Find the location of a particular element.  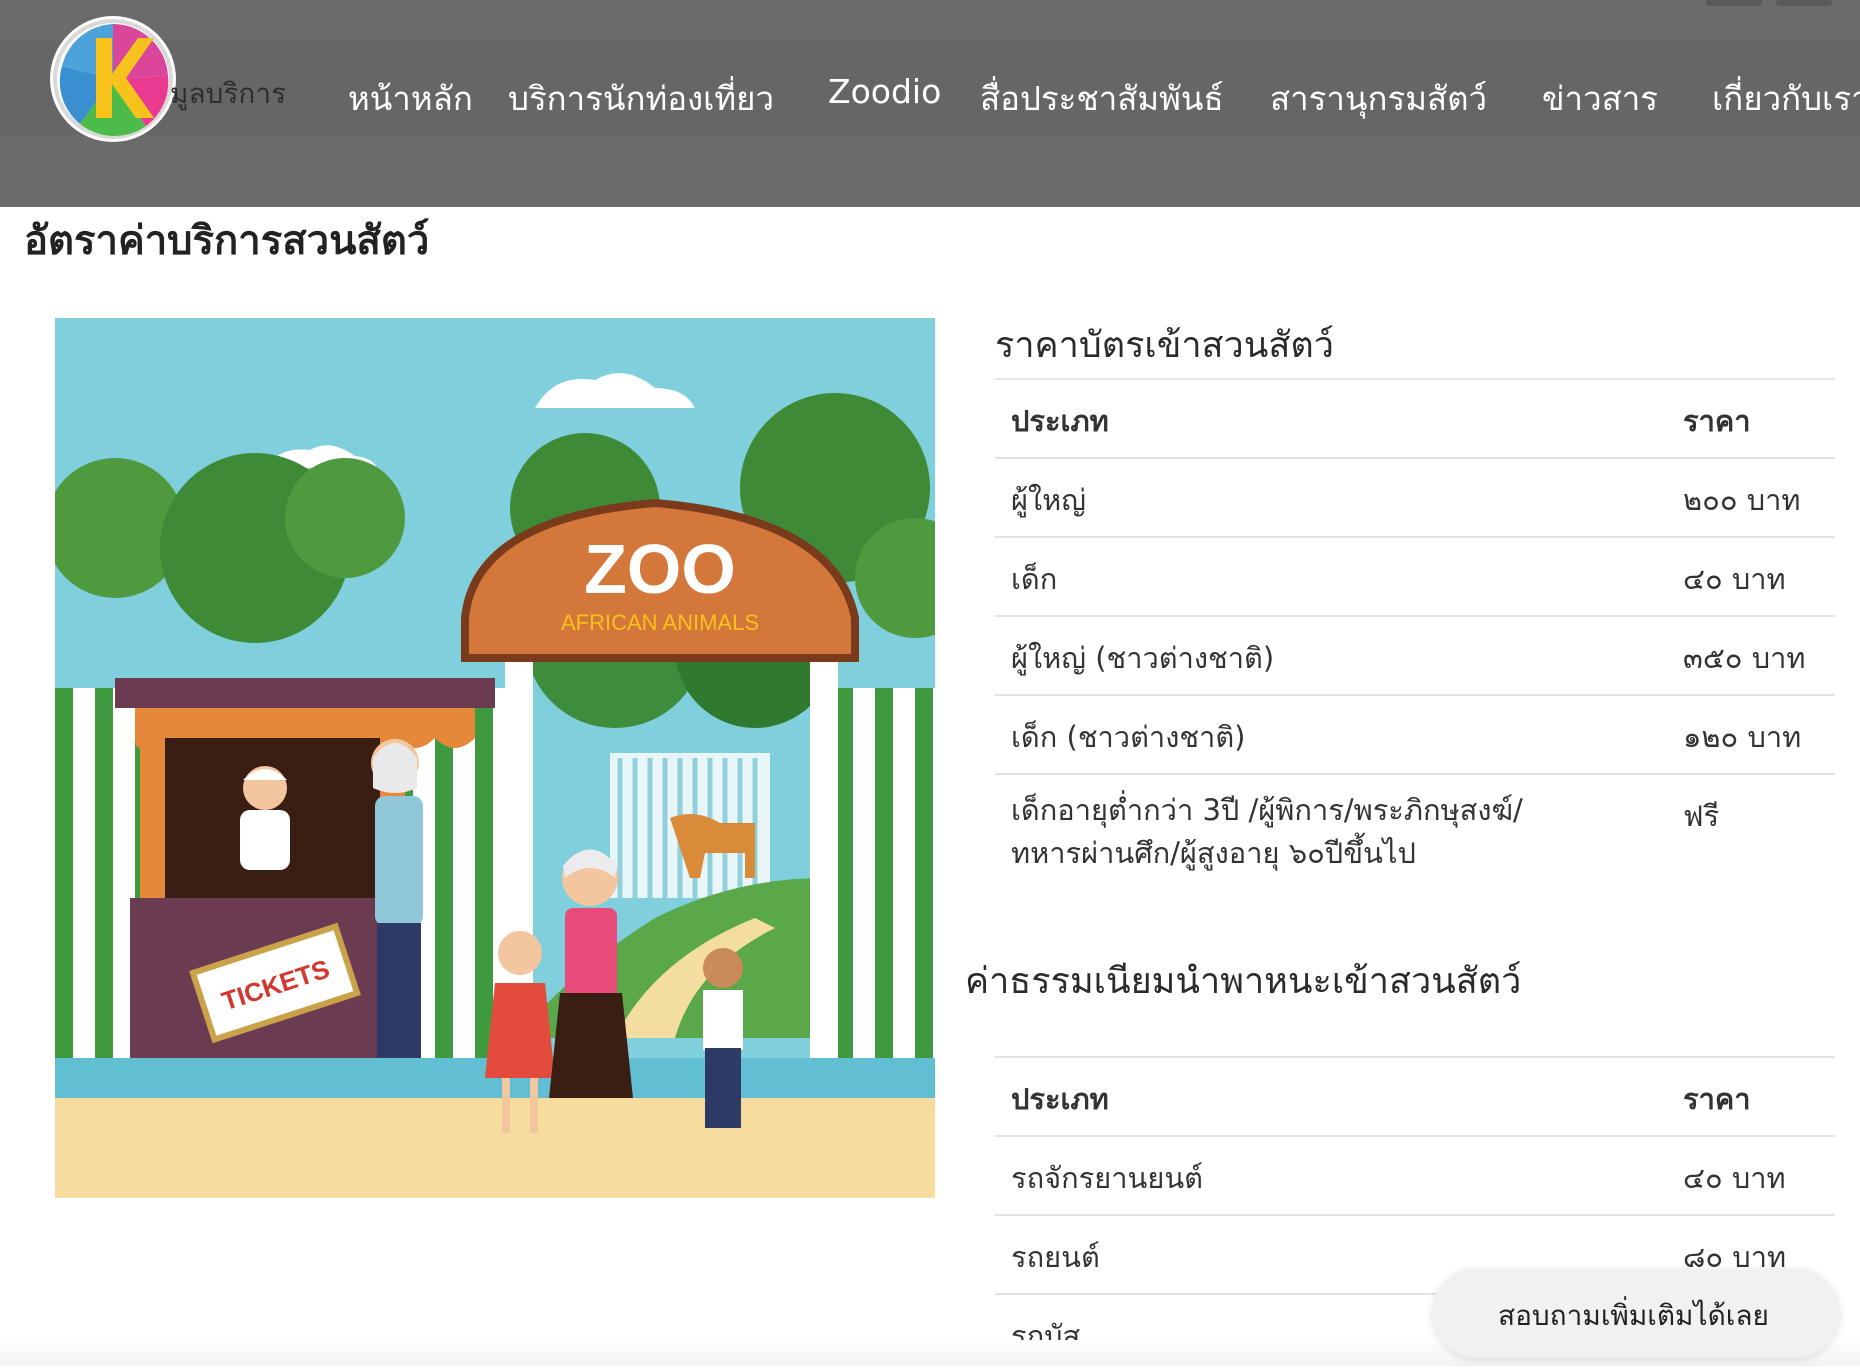

page-title: อัตราค่าบริการสวนสัตว์ is located at coordinates (227, 241).